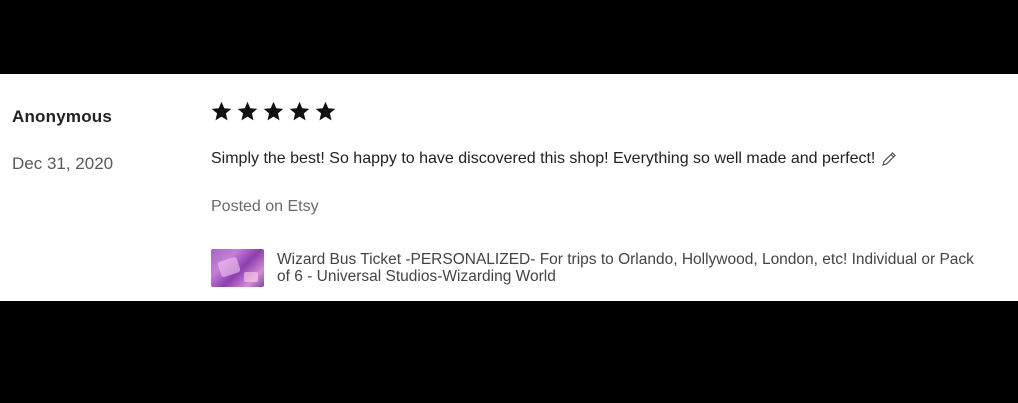 Image resolution: width=1018 pixels, height=403 pixels. What do you see at coordinates (265, 206) in the screenshot?
I see `review-source: Posted on Etsy` at bounding box center [265, 206].